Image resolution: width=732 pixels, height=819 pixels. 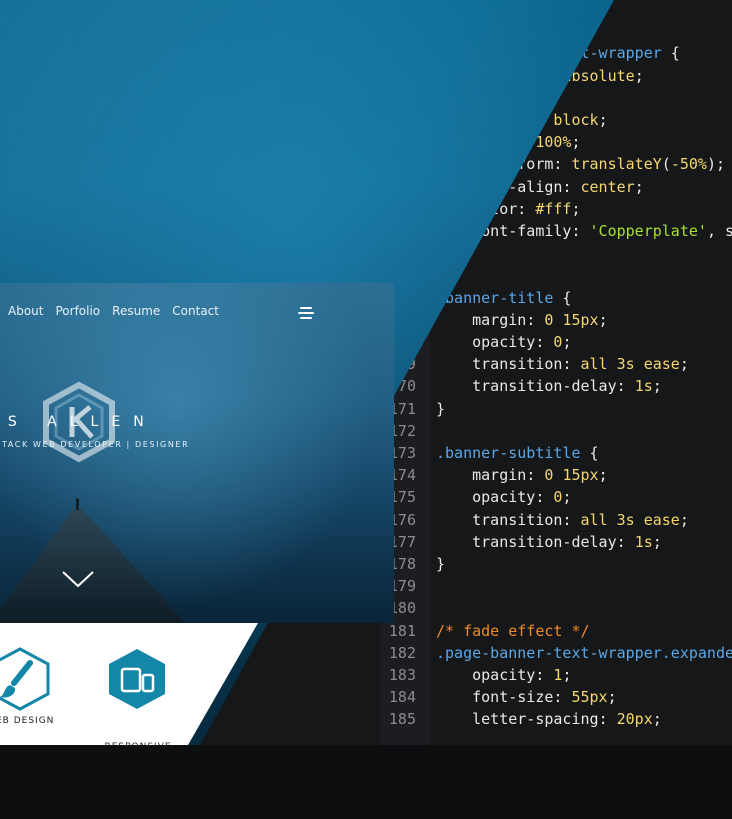 What do you see at coordinates (96, 444) in the screenshot?
I see `banner-subtitle: TACK WEB DEVELOPER | DESIGNER` at bounding box center [96, 444].